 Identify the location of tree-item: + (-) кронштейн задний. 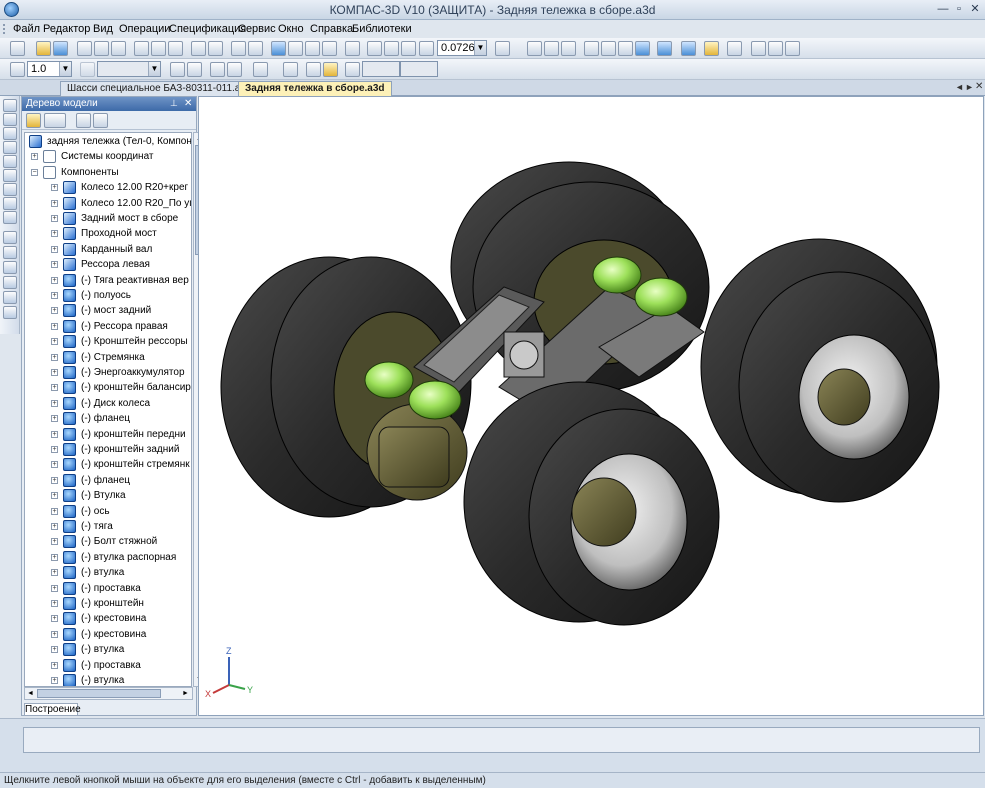
(108, 449).